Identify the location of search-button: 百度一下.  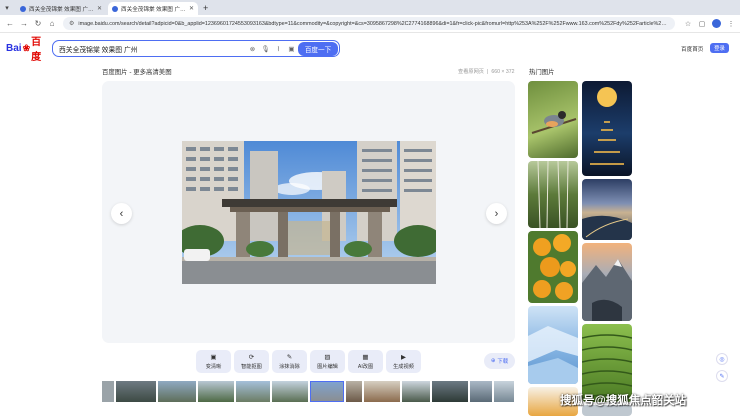
(318, 48).